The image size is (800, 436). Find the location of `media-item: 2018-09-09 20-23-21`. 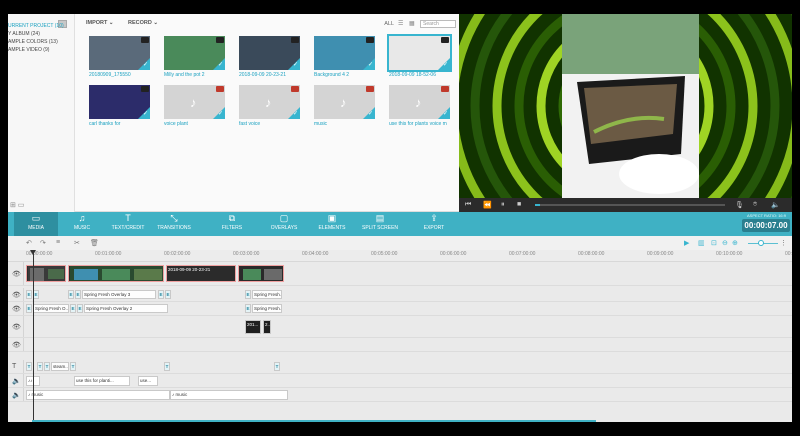

media-item: 2018-09-09 20-23-21 is located at coordinates (269, 57).